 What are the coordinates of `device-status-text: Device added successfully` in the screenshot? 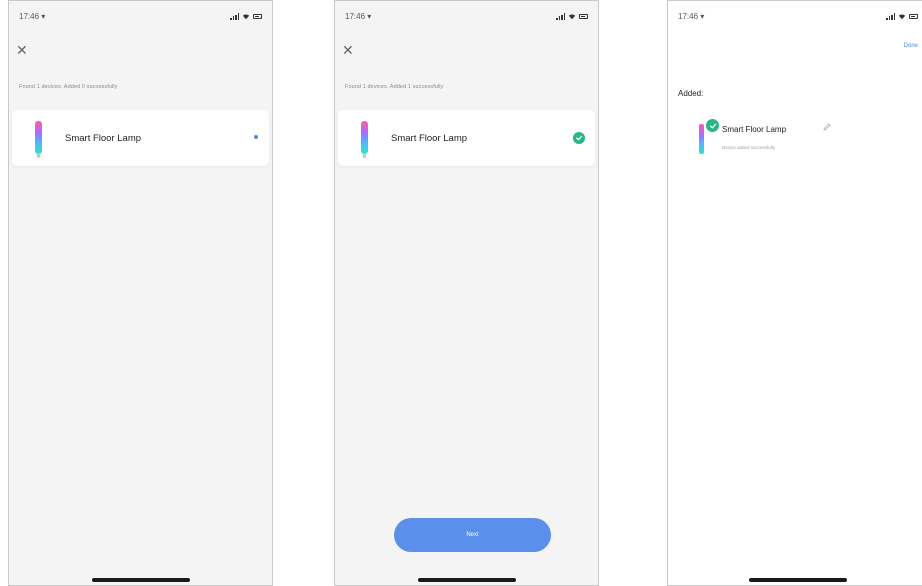 It's located at (749, 147).